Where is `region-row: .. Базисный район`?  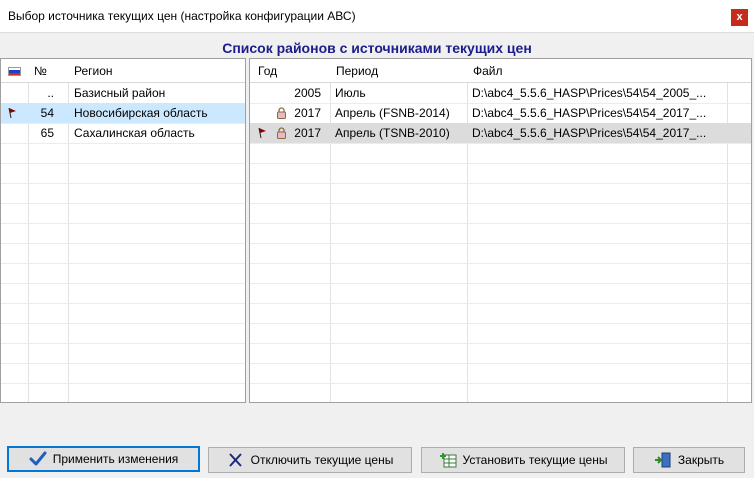
region-row: .. Базисный район is located at coordinates (123, 93).